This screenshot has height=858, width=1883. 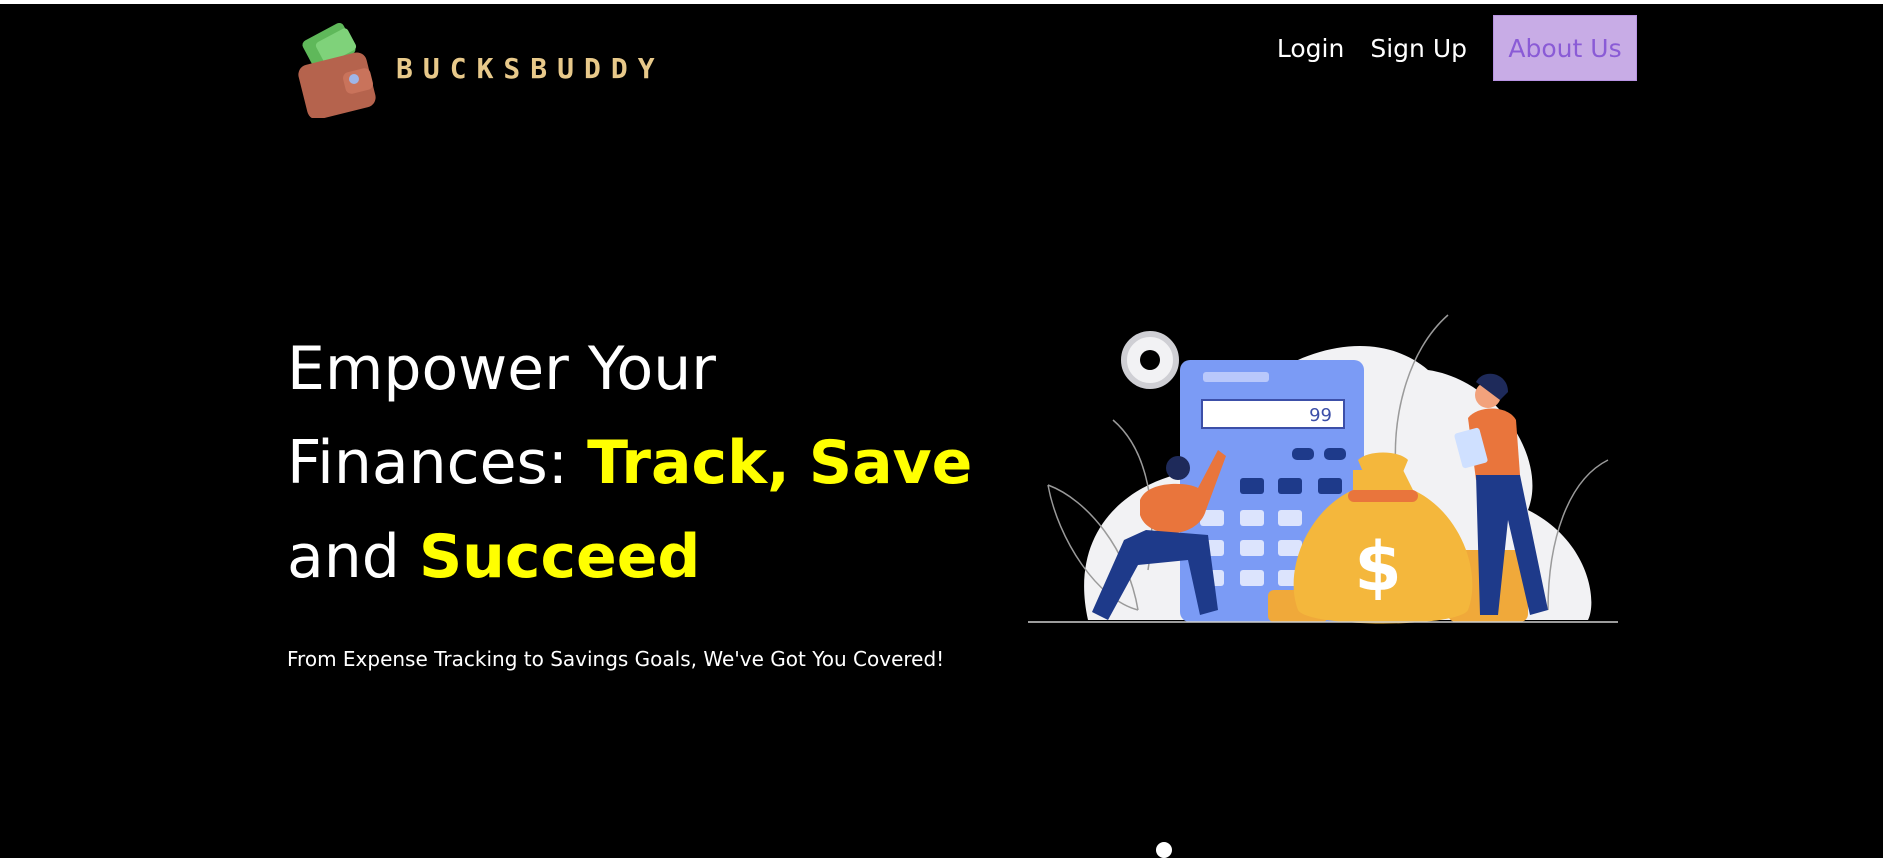 What do you see at coordinates (428, 463) in the screenshot?
I see `hero-line-2-prefix: Finances:` at bounding box center [428, 463].